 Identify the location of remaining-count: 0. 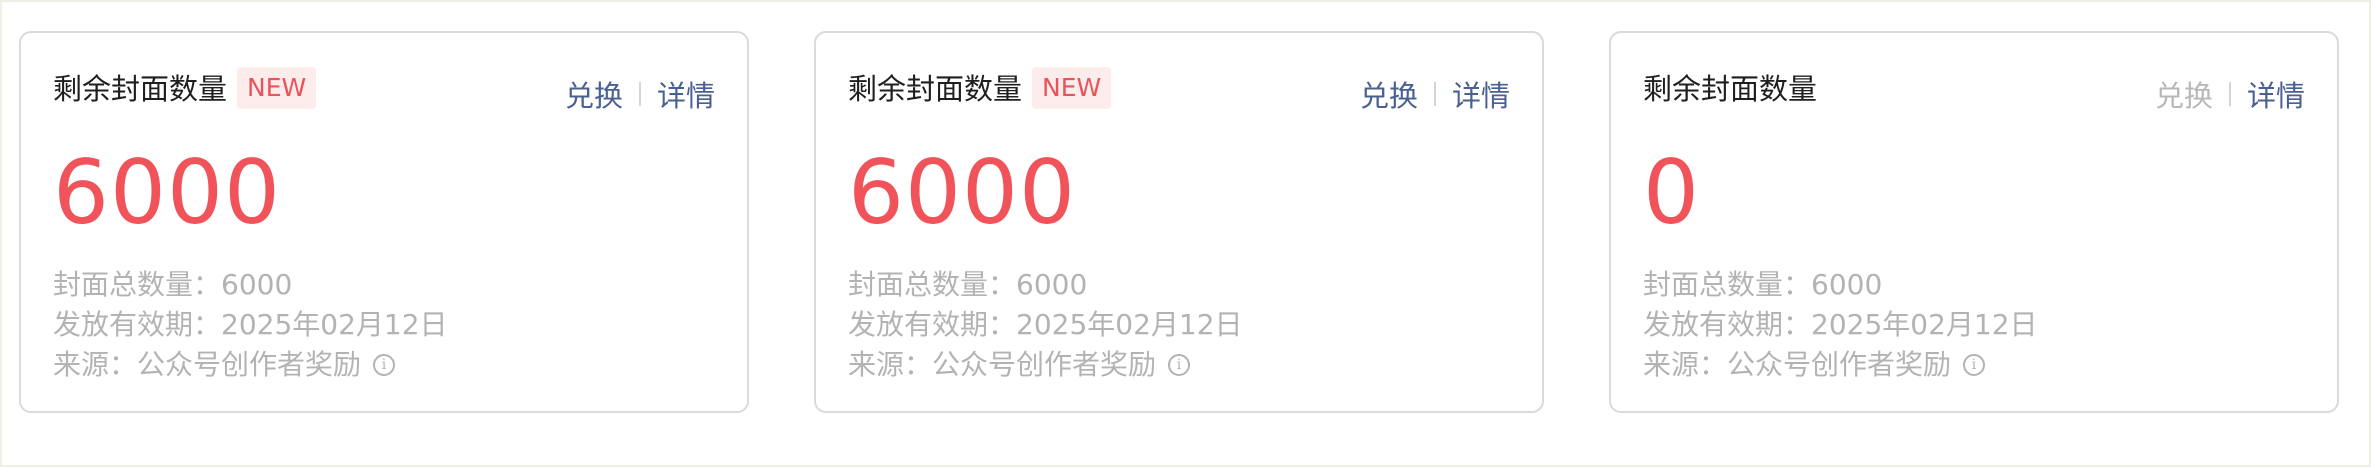
(1671, 192).